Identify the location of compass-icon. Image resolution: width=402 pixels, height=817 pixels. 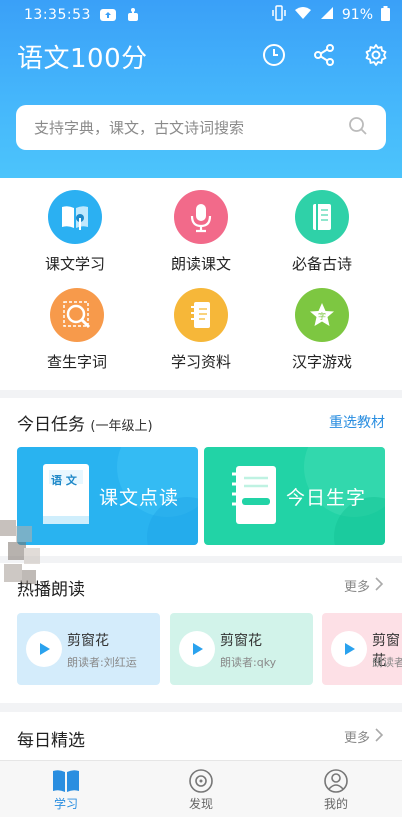
(201, 781).